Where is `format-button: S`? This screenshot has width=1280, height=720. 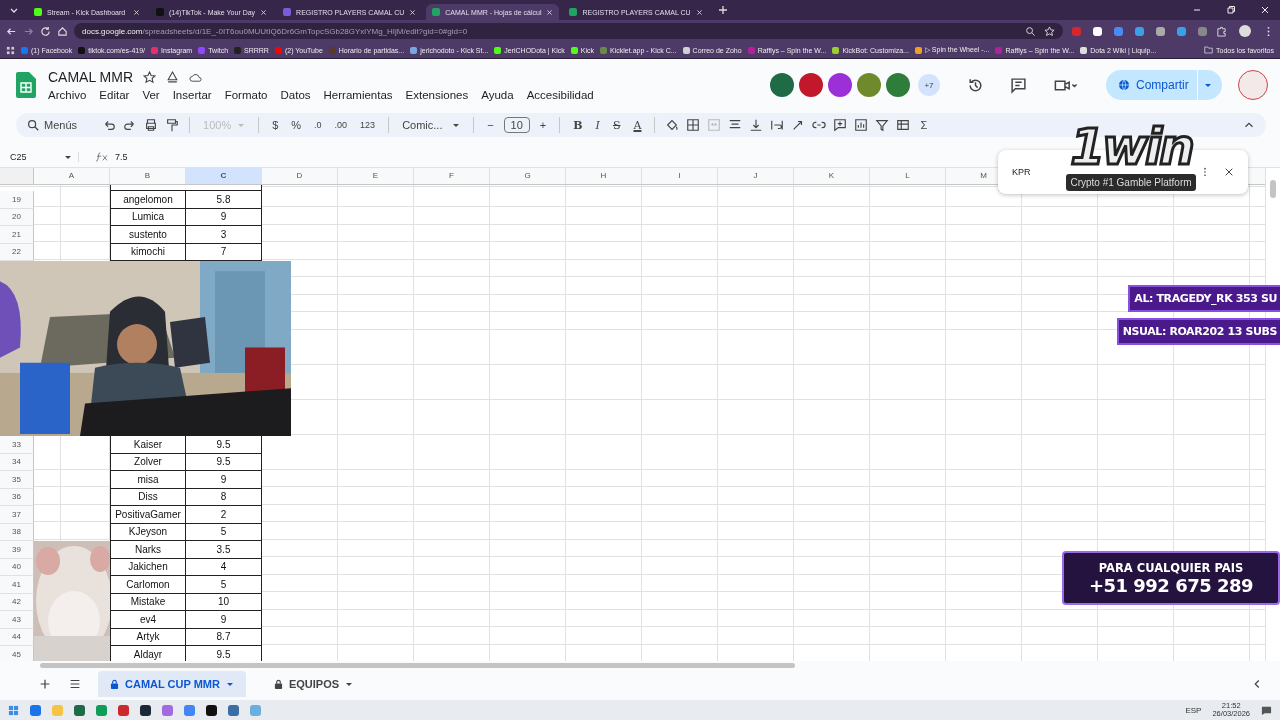
format-button: S is located at coordinates (616, 125).